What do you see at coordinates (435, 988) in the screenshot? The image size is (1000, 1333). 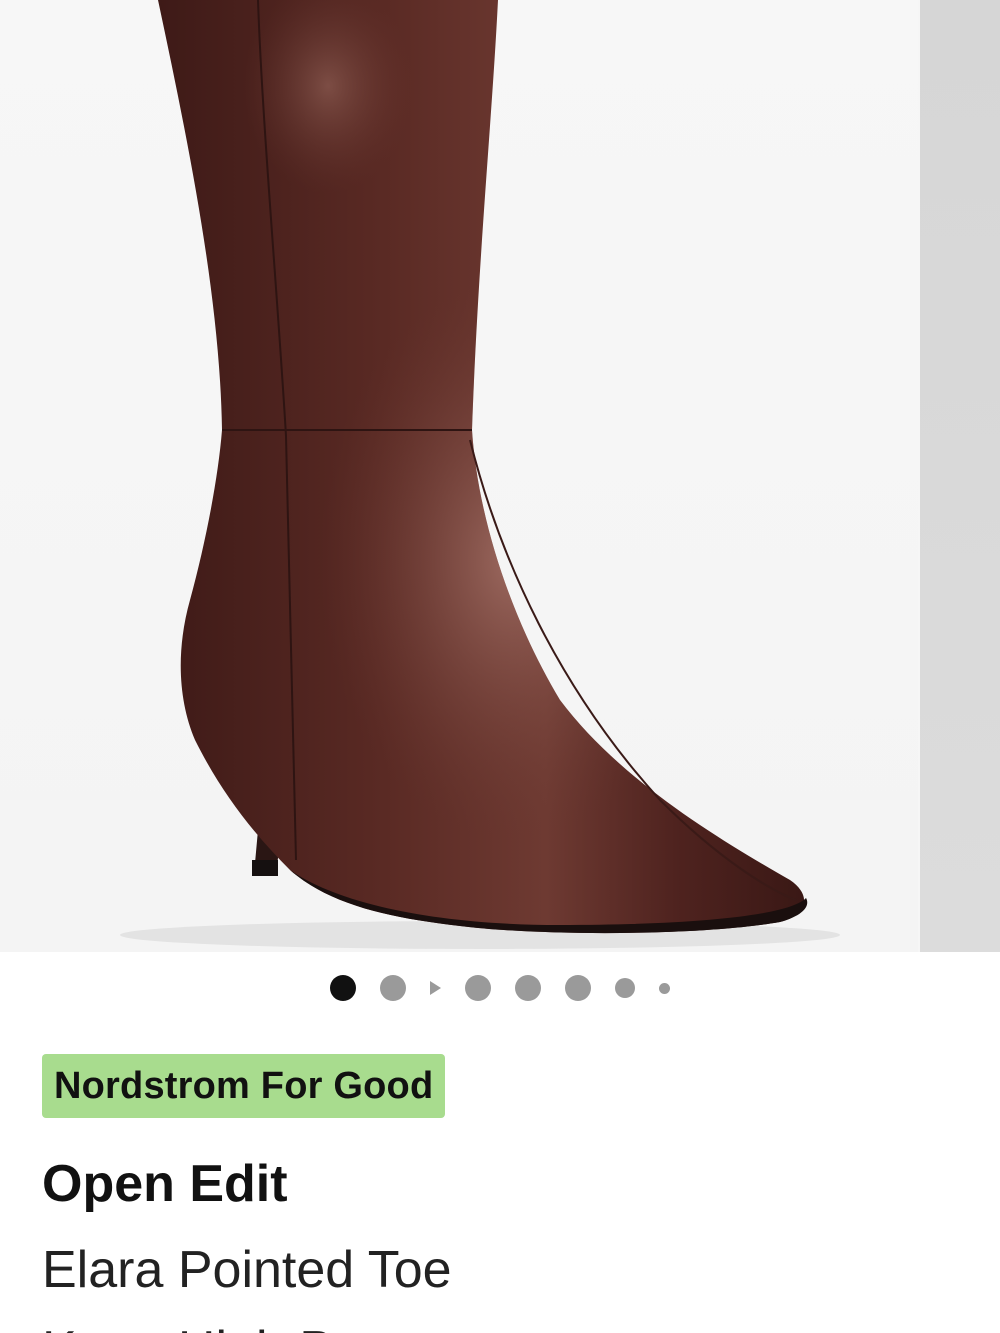 I see `video-play-icon` at bounding box center [435, 988].